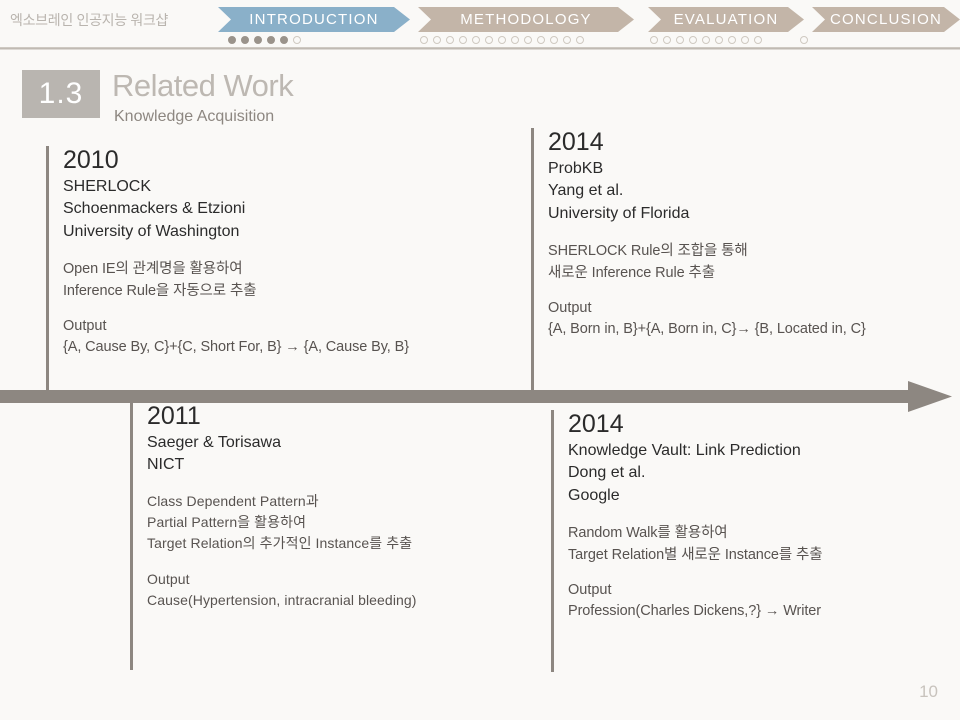  Describe the element at coordinates (61, 94) in the screenshot. I see `section-number-badge: 1.3` at that location.